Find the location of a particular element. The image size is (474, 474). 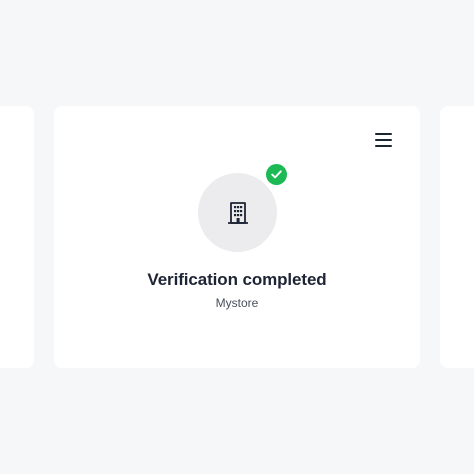

verification-title: Verification completed is located at coordinates (237, 279).